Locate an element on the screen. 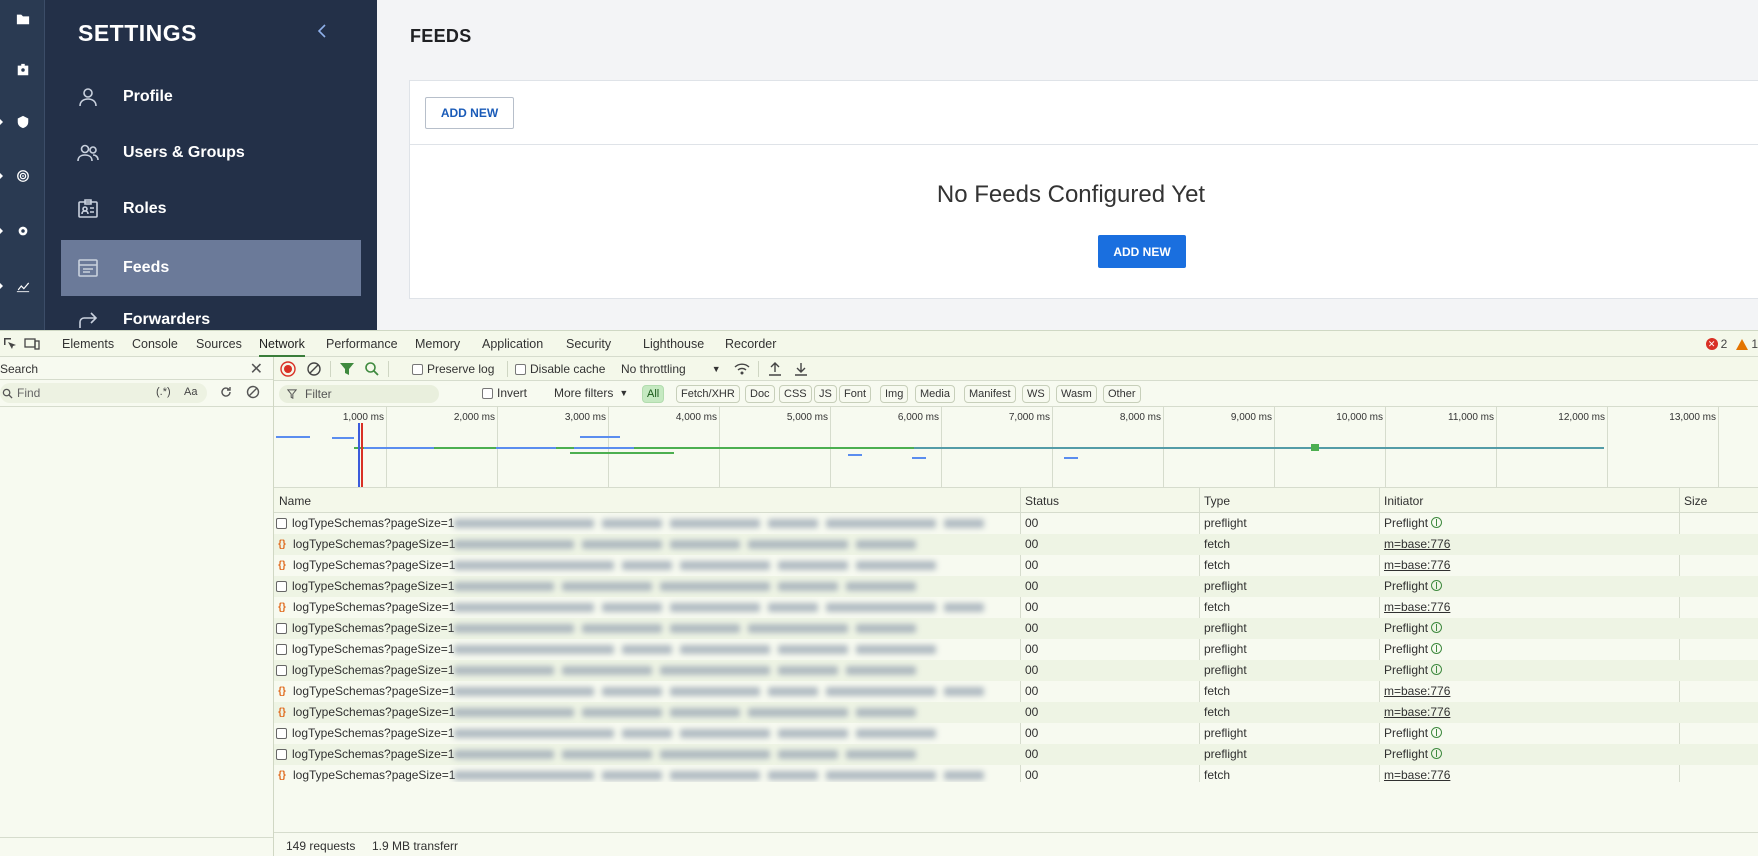  chevron-down-icon: ▼ is located at coordinates (624, 393).